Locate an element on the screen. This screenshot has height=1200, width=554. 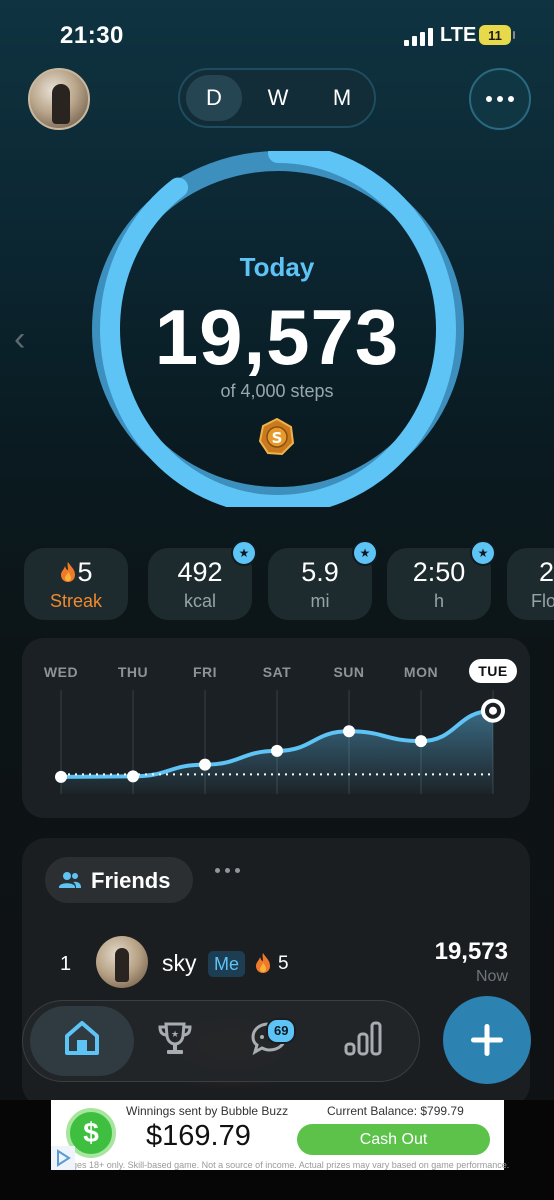
day-label-wed: WED is located at coordinates (61, 672).